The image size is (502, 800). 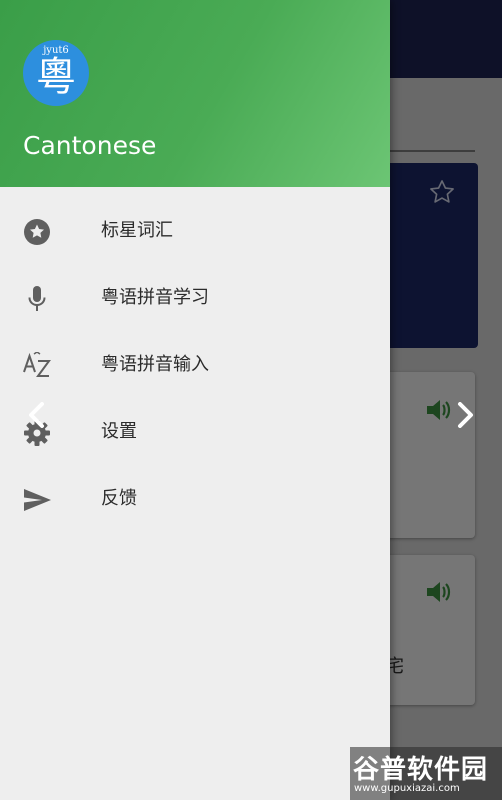 I want to click on menu-item-settings: 设置, so click(x=195, y=432).